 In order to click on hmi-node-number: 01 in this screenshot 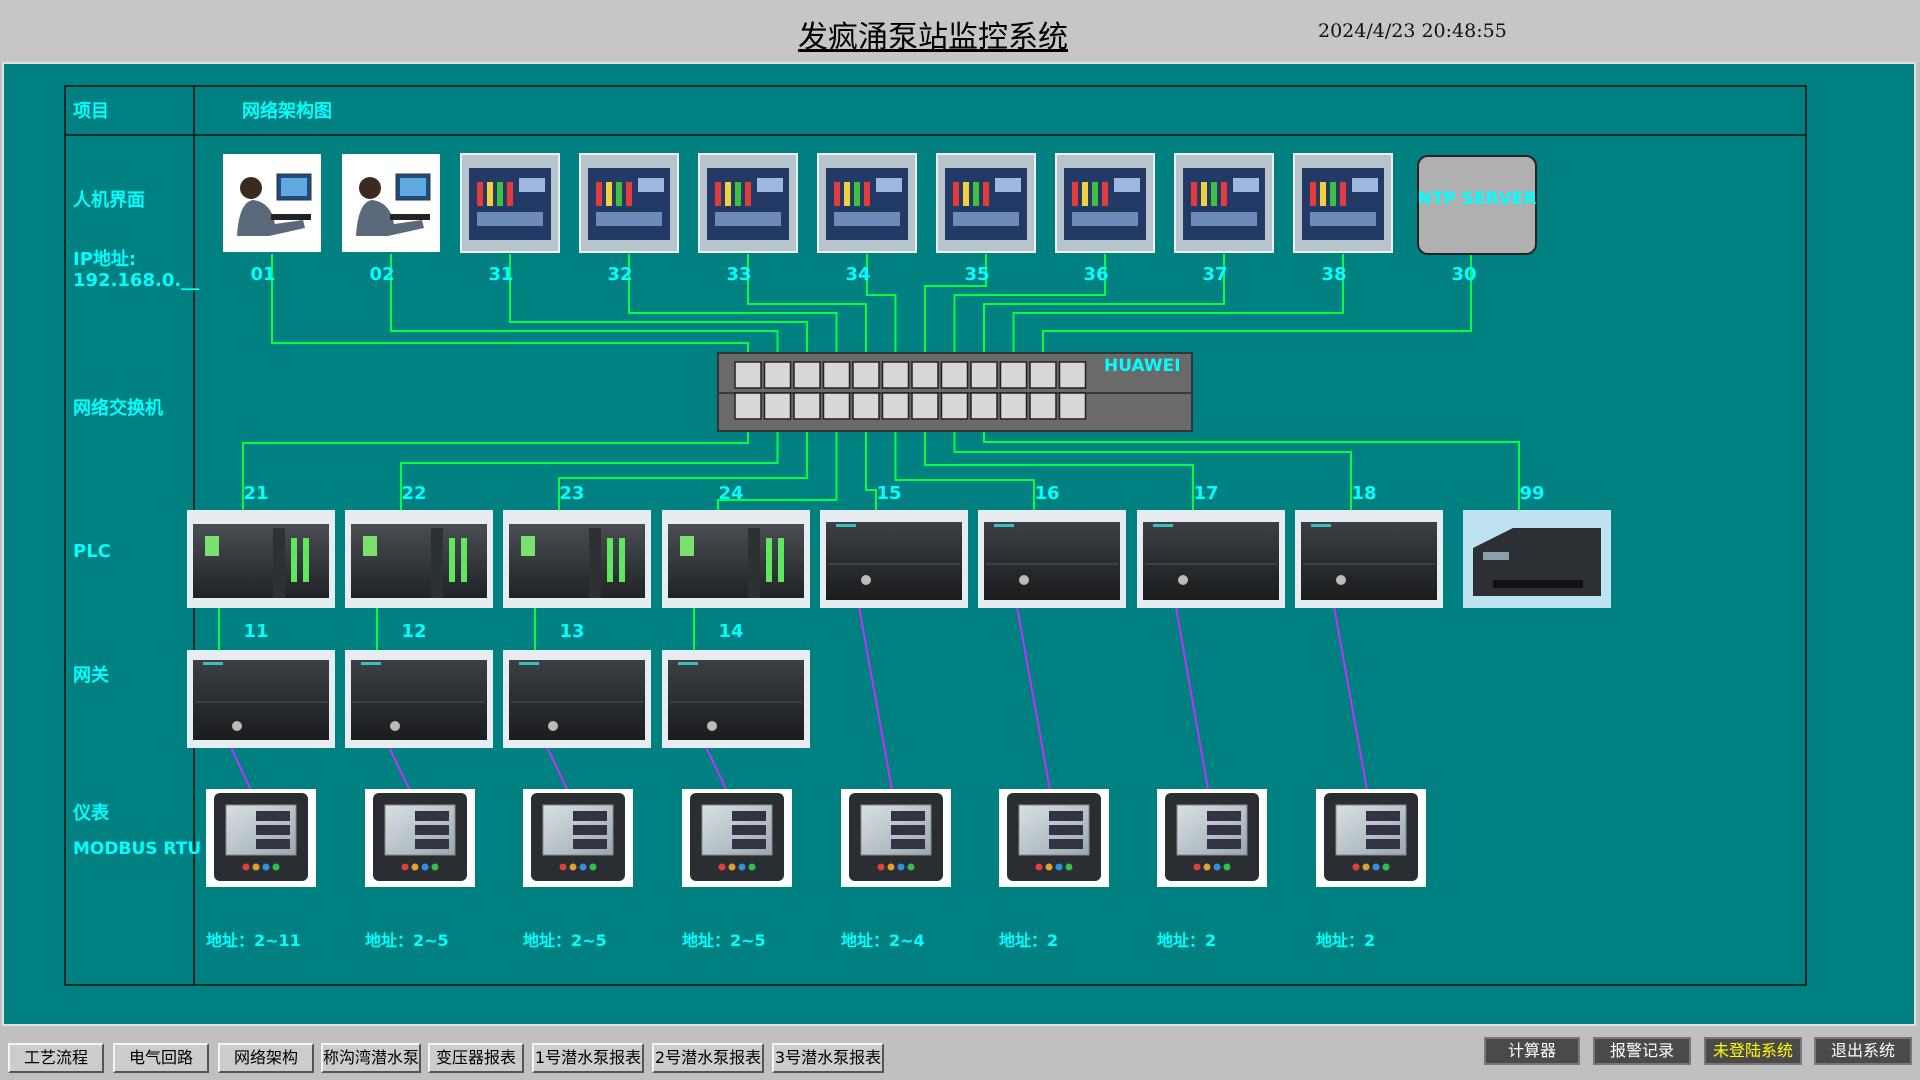, I will do `click(263, 274)`.